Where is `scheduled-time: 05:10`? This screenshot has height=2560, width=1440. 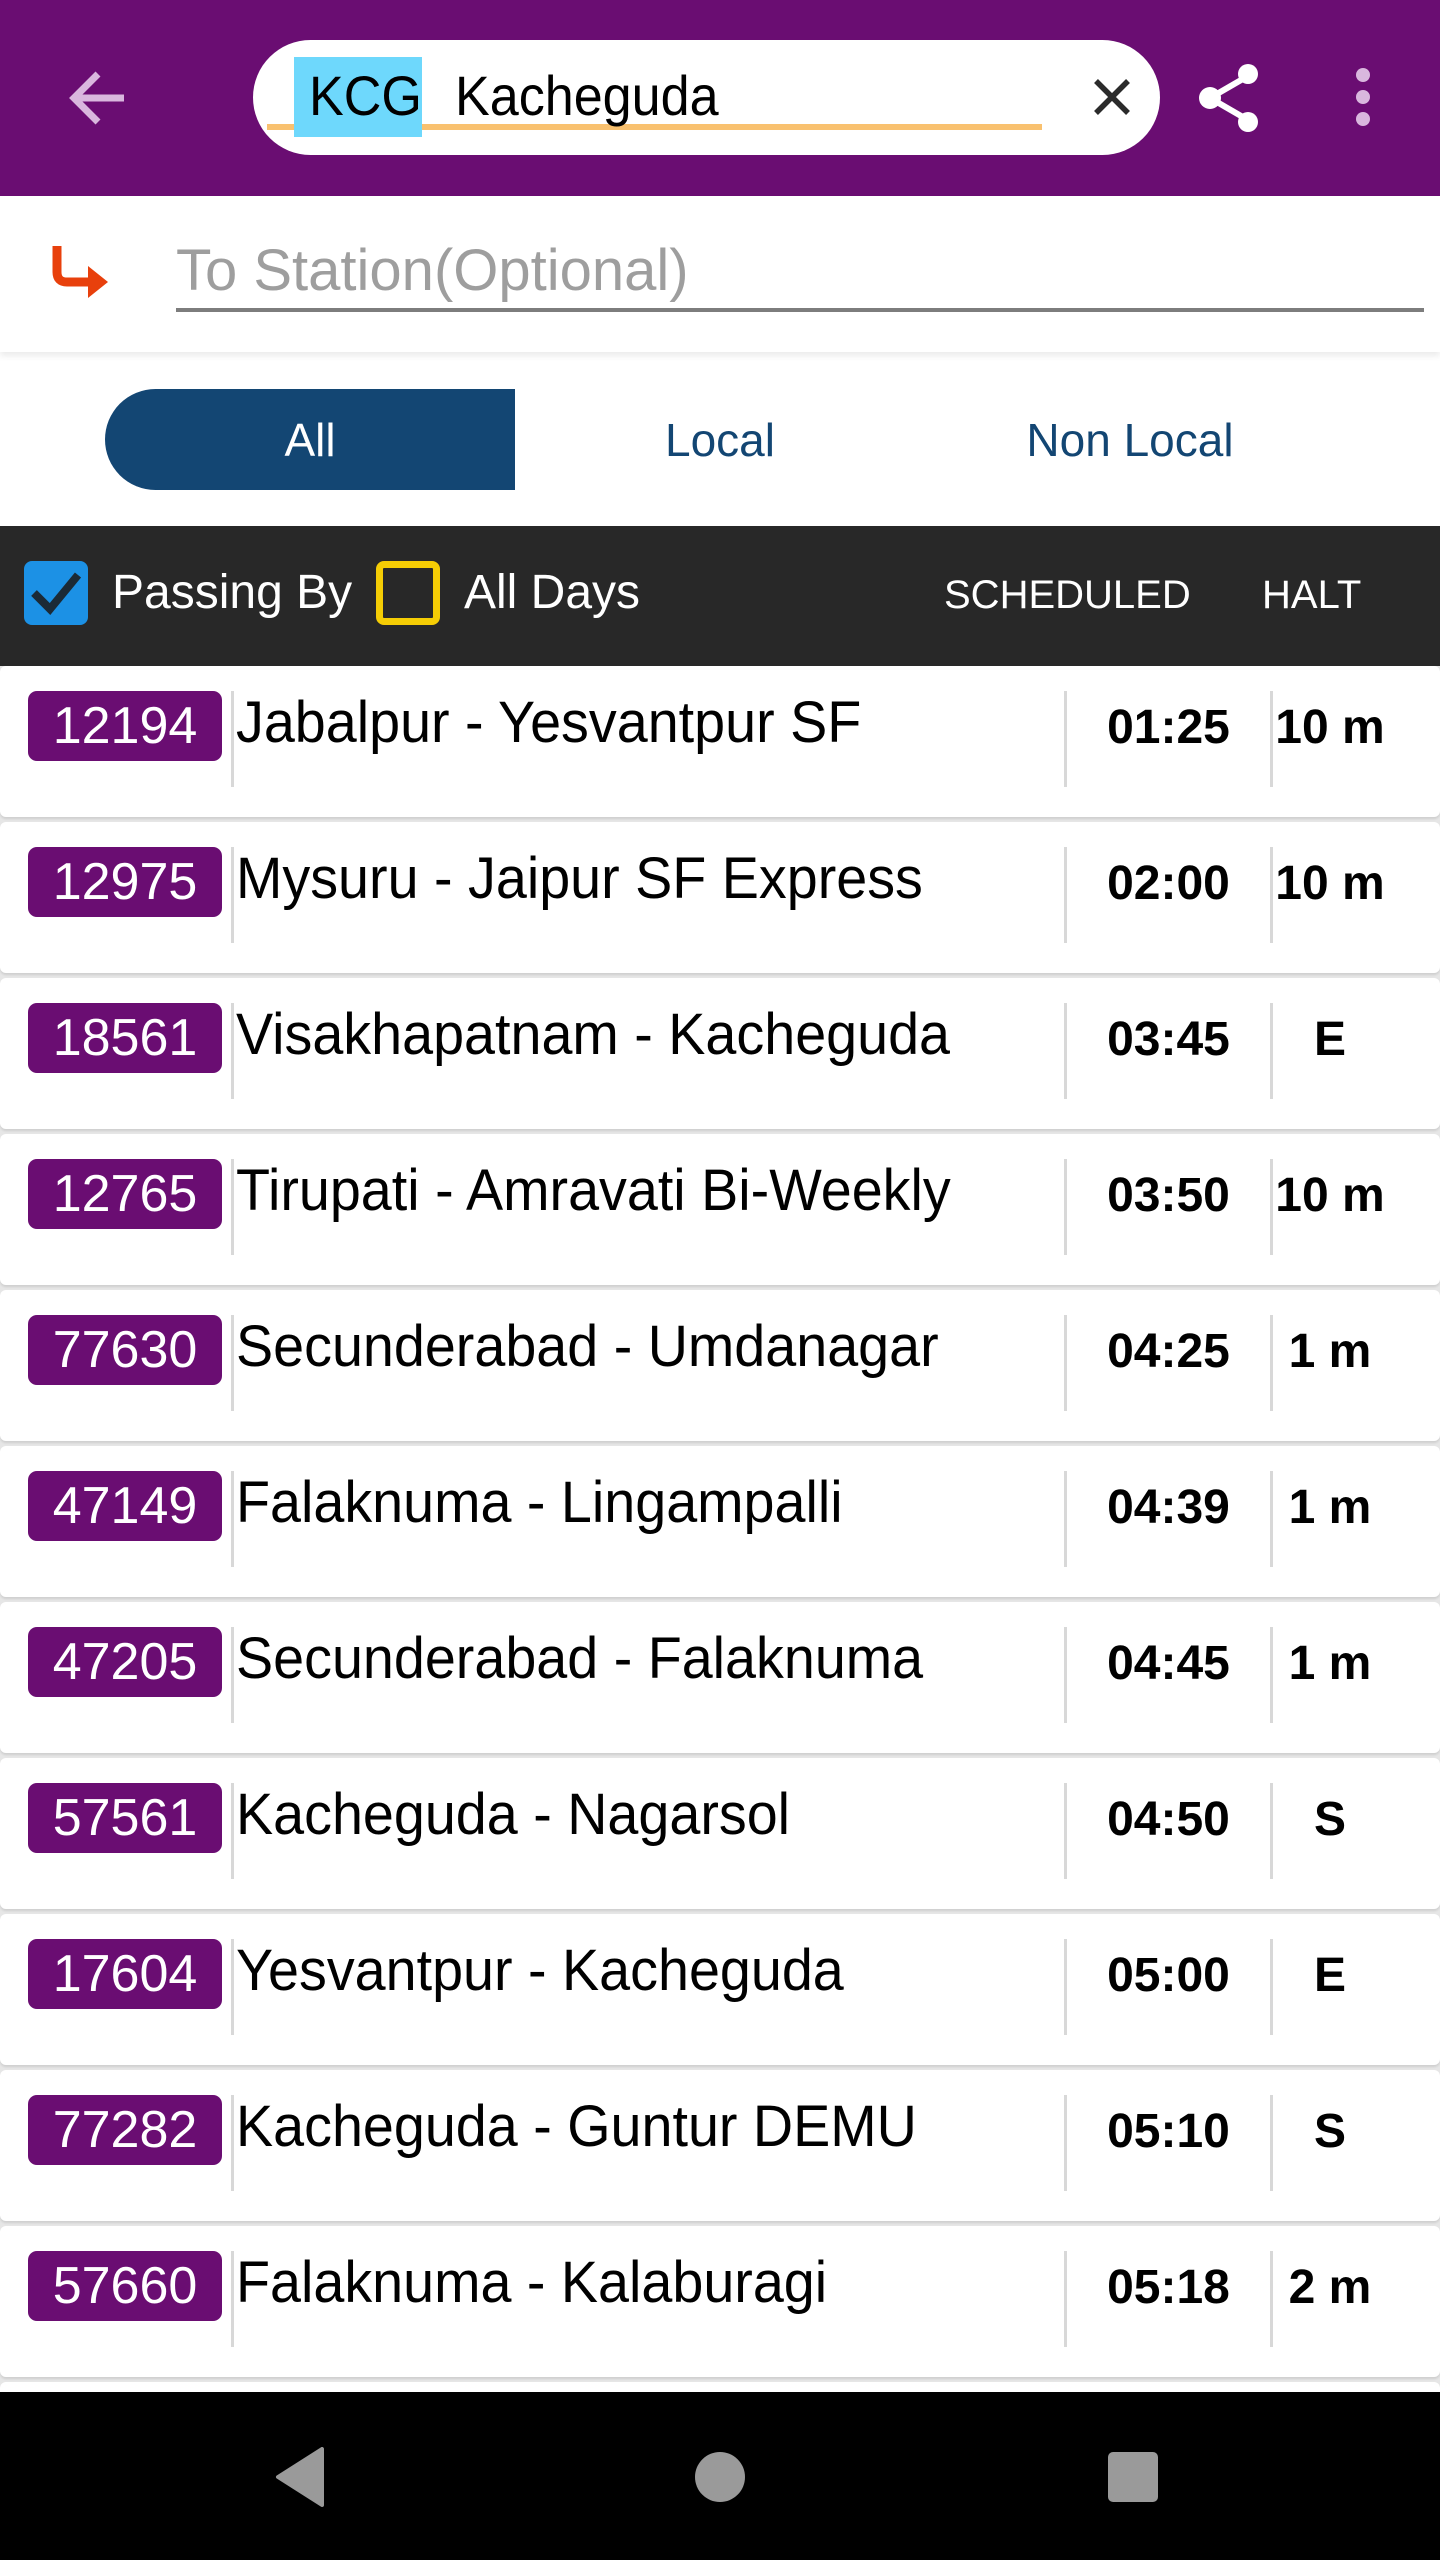
scheduled-time: 05:10 is located at coordinates (1168, 2131).